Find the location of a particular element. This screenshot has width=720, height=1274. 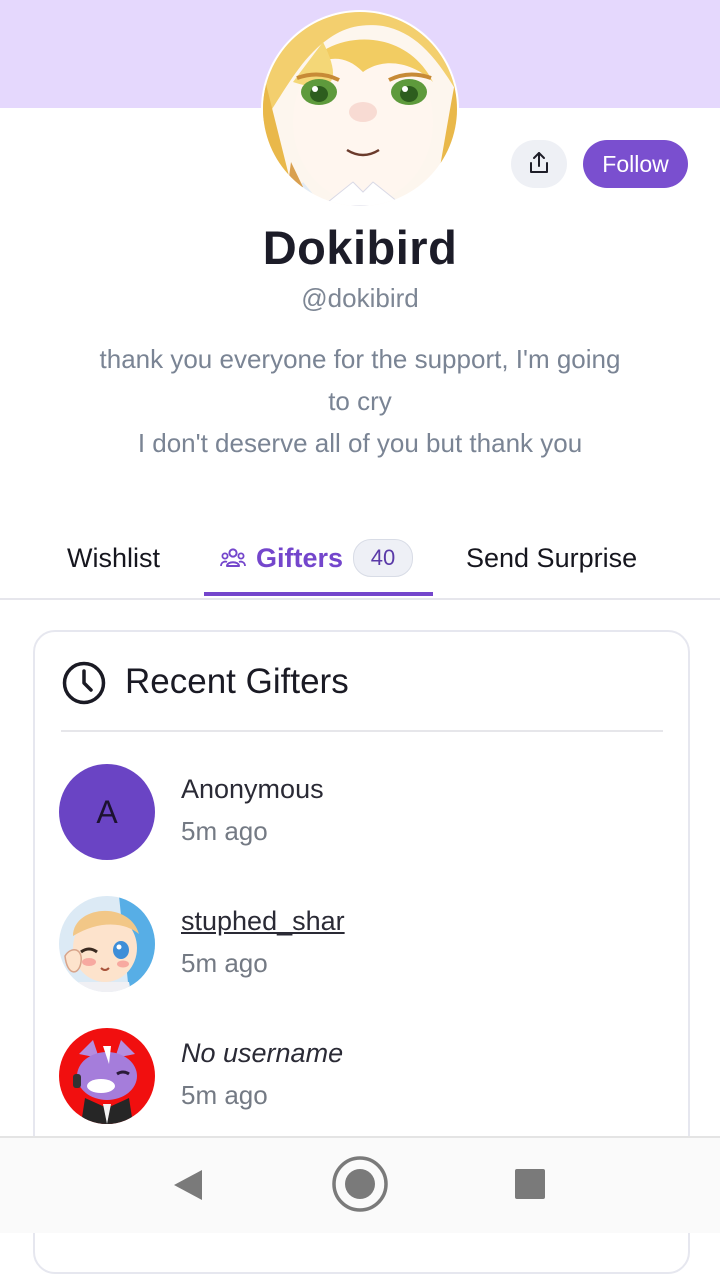

username-handle: @dokibird is located at coordinates (360, 298).